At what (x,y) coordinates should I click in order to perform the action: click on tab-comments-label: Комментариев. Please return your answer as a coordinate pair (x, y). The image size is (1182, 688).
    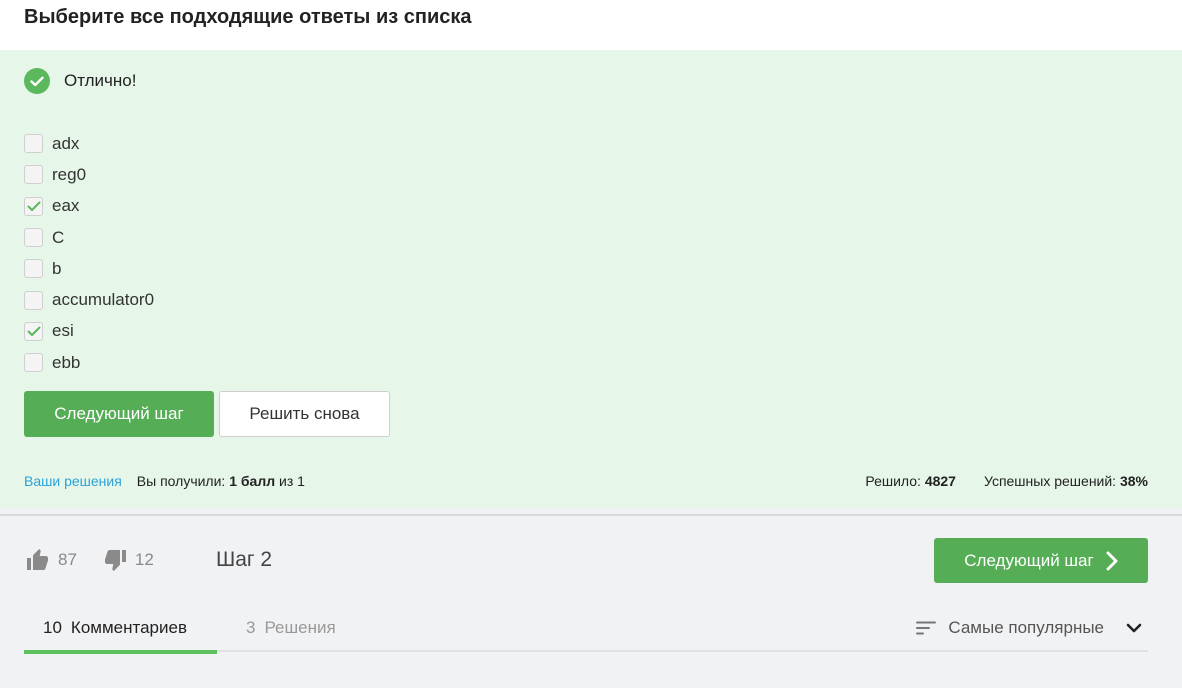
    Looking at the image, I should click on (128, 627).